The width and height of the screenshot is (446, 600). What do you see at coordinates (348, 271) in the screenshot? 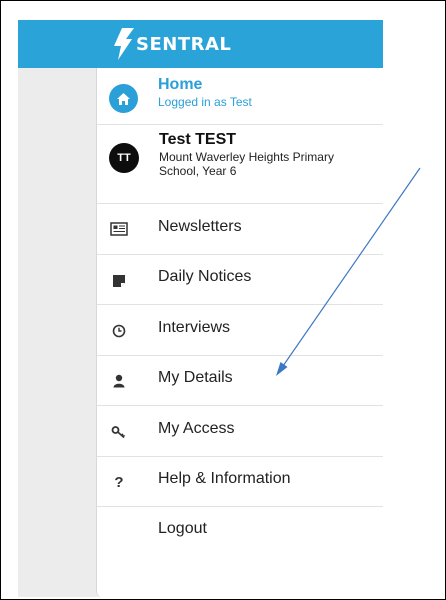
I see `annotation-arrow` at bounding box center [348, 271].